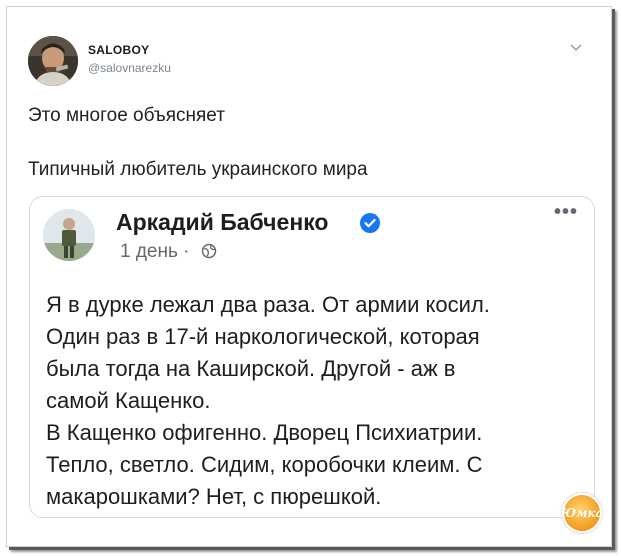 The image size is (621, 556). Describe the element at coordinates (155, 251) in the screenshot. I see `post-time: 1 день ·` at that location.